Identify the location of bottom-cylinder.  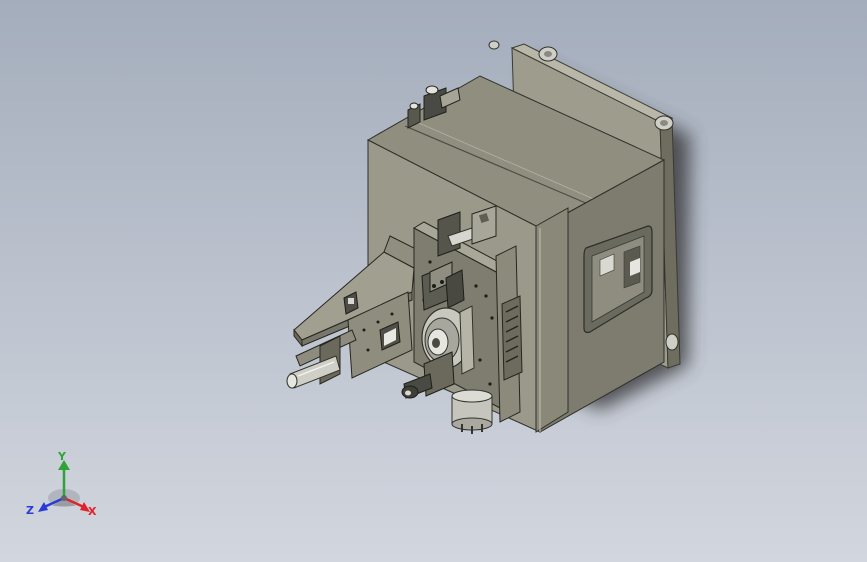
(472, 411).